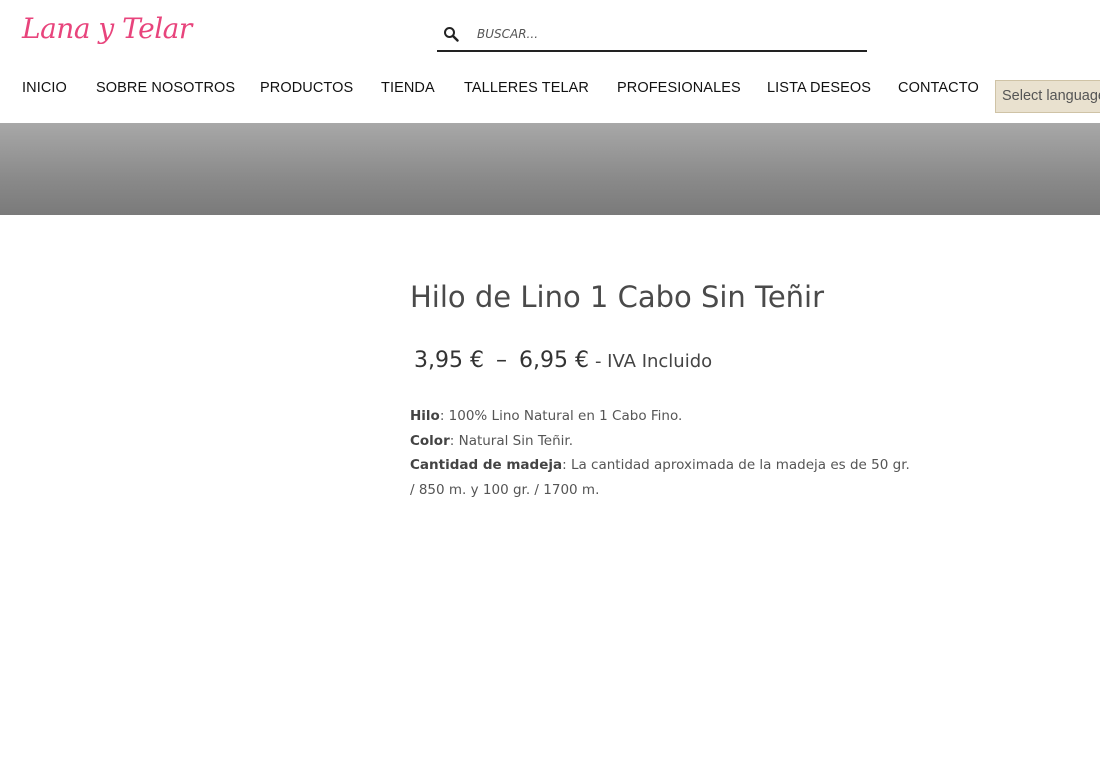  I want to click on nav-item-lista-deseos: LISTA DESEOS, so click(819, 88).